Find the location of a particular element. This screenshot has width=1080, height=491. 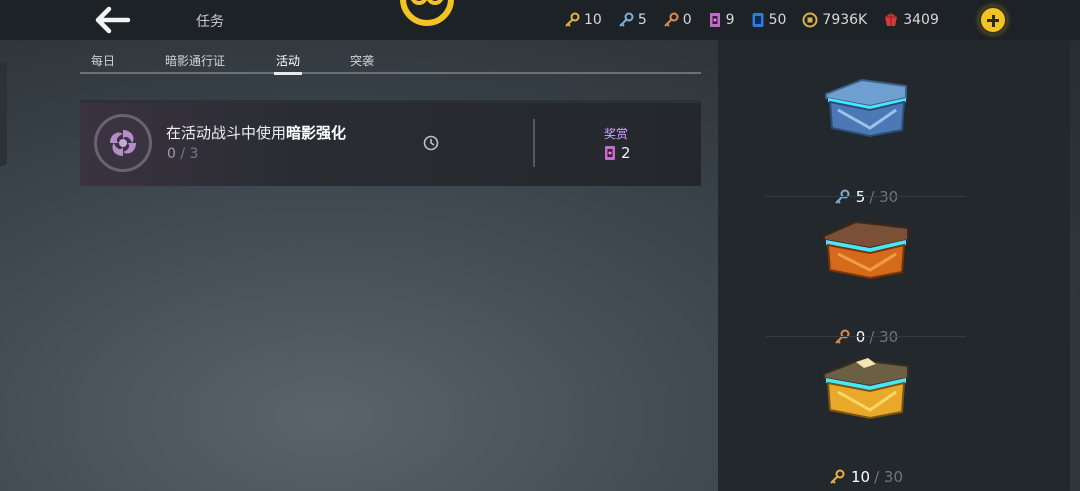

chest-blue-count: 5 / 30 is located at coordinates (866, 197).